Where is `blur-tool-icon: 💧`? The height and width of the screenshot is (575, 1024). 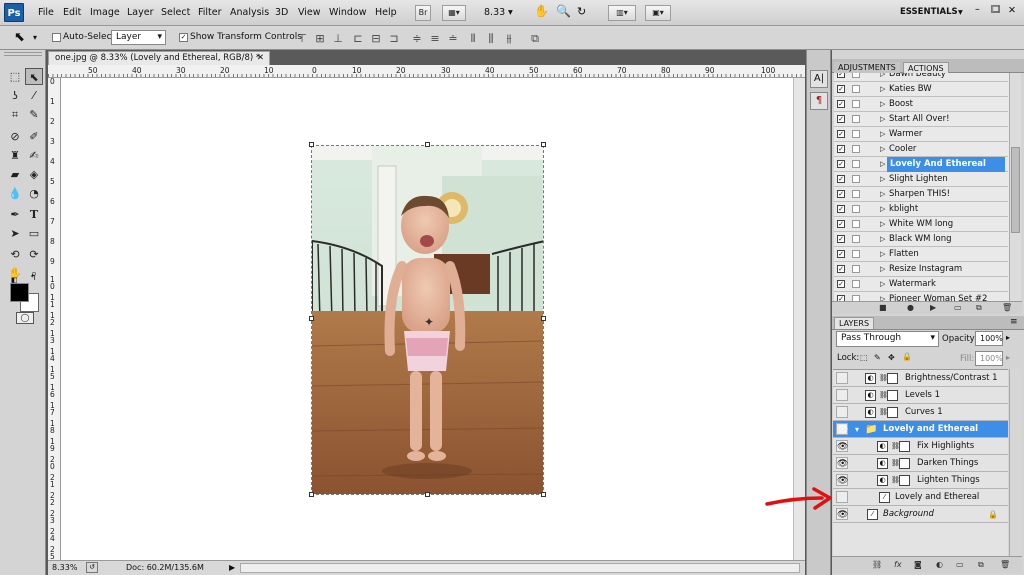
blur-tool-icon: 💧 is located at coordinates (15, 193).